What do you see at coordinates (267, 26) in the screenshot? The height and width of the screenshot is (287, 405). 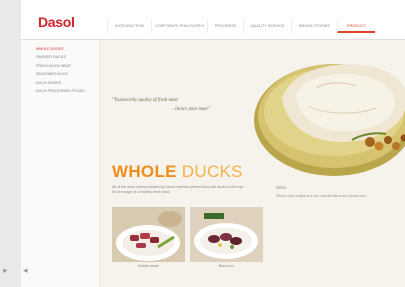 I see `nav-item-quality-service: QUALITY SERVICE` at bounding box center [267, 26].